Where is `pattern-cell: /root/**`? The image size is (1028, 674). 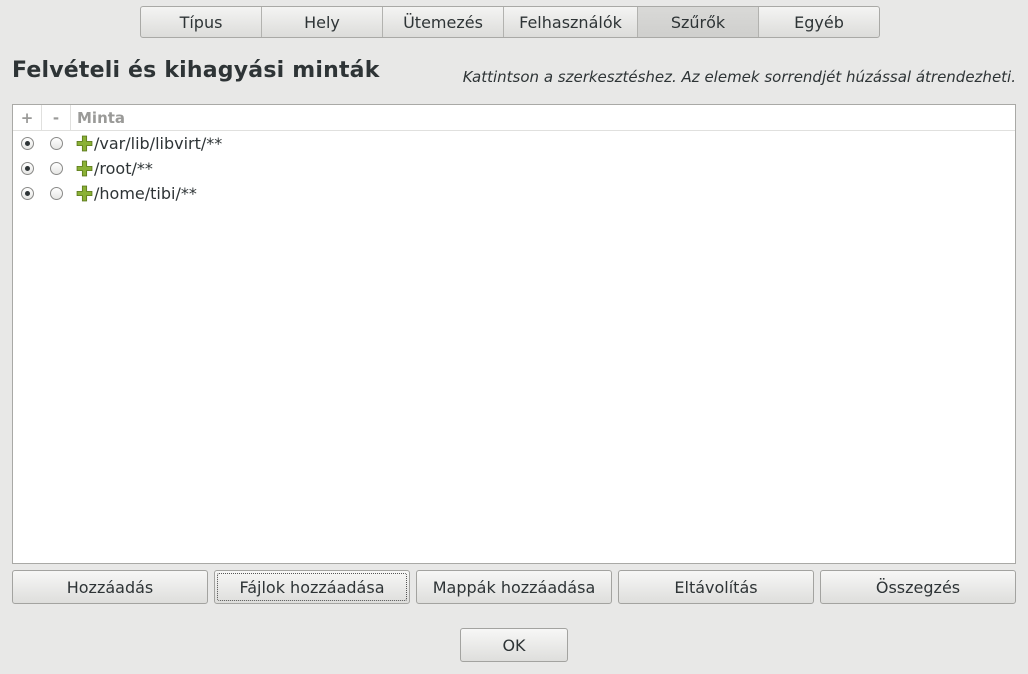
pattern-cell: /root/** is located at coordinates (112, 168).